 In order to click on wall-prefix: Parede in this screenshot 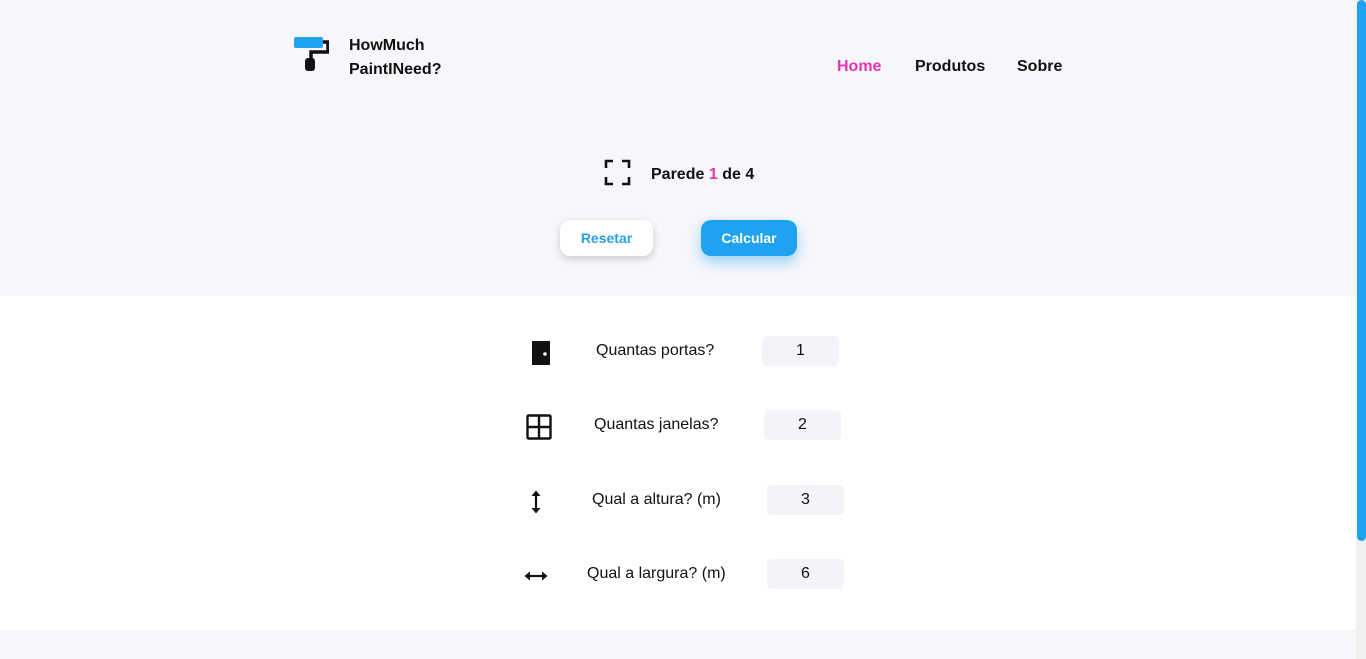, I will do `click(678, 174)`.